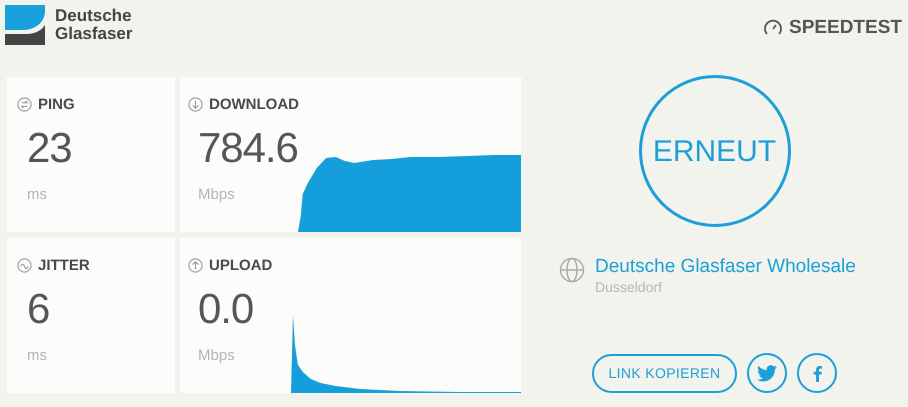 The height and width of the screenshot is (407, 908). I want to click on metric-value: 0.0, so click(226, 308).